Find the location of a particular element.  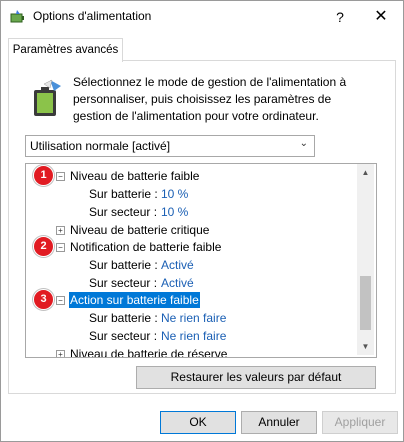

tree-item-low-battery-notification: − Notification de batterie faible is located at coordinates (191, 247).